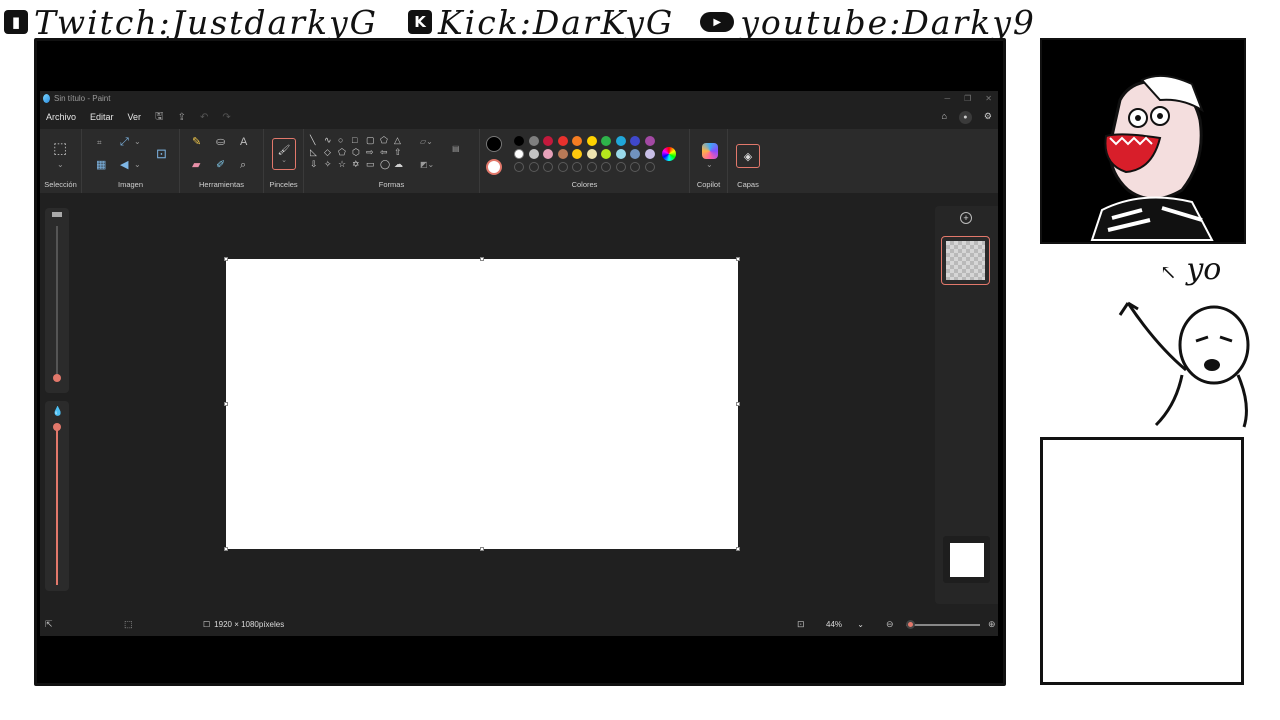 The width and height of the screenshot is (1280, 720). What do you see at coordinates (358, 152) in the screenshot?
I see `hexagon-shape-icon: ⬡` at bounding box center [358, 152].